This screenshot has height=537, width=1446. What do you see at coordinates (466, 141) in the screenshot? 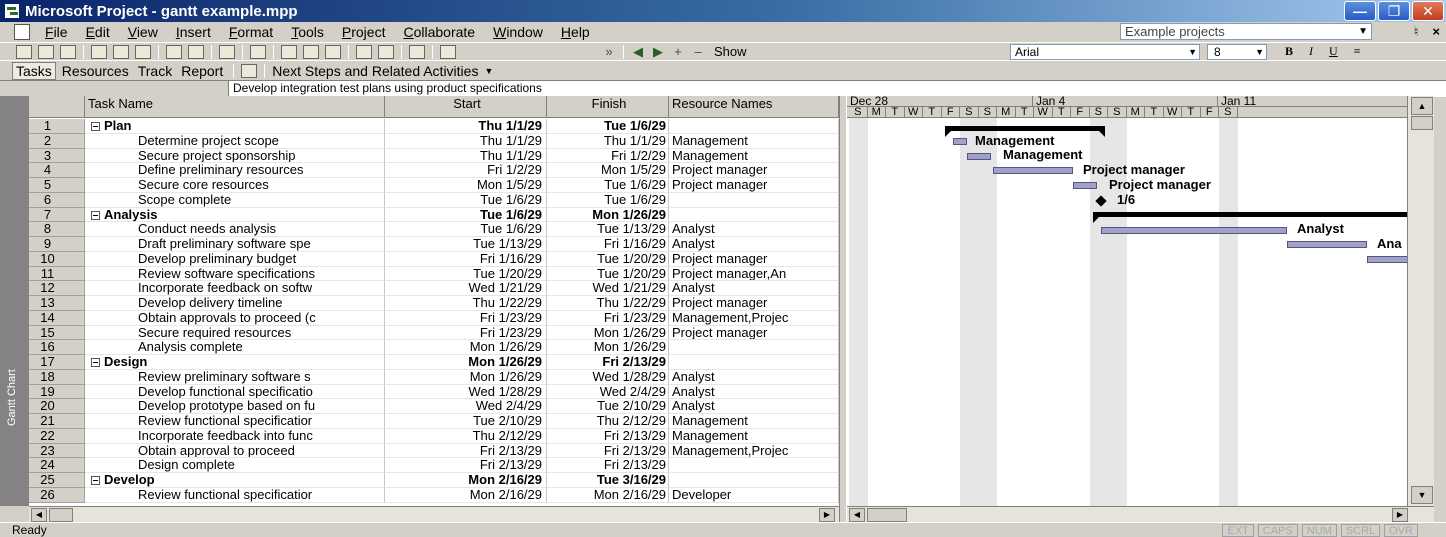
I see `cell-start: Thu 1/1/29` at bounding box center [466, 141].